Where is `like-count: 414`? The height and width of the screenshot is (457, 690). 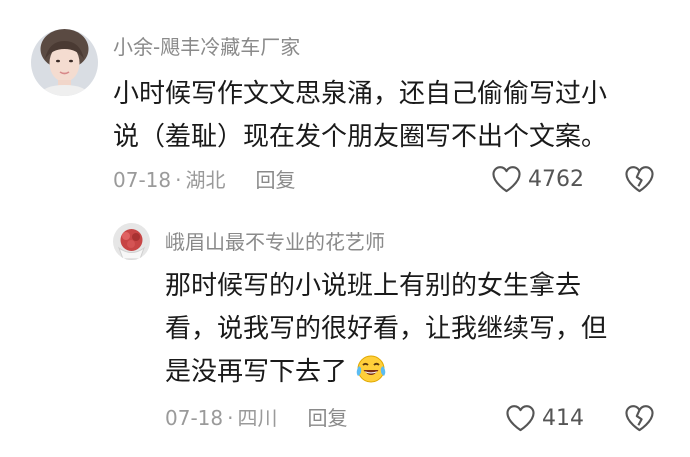 like-count: 414 is located at coordinates (563, 418).